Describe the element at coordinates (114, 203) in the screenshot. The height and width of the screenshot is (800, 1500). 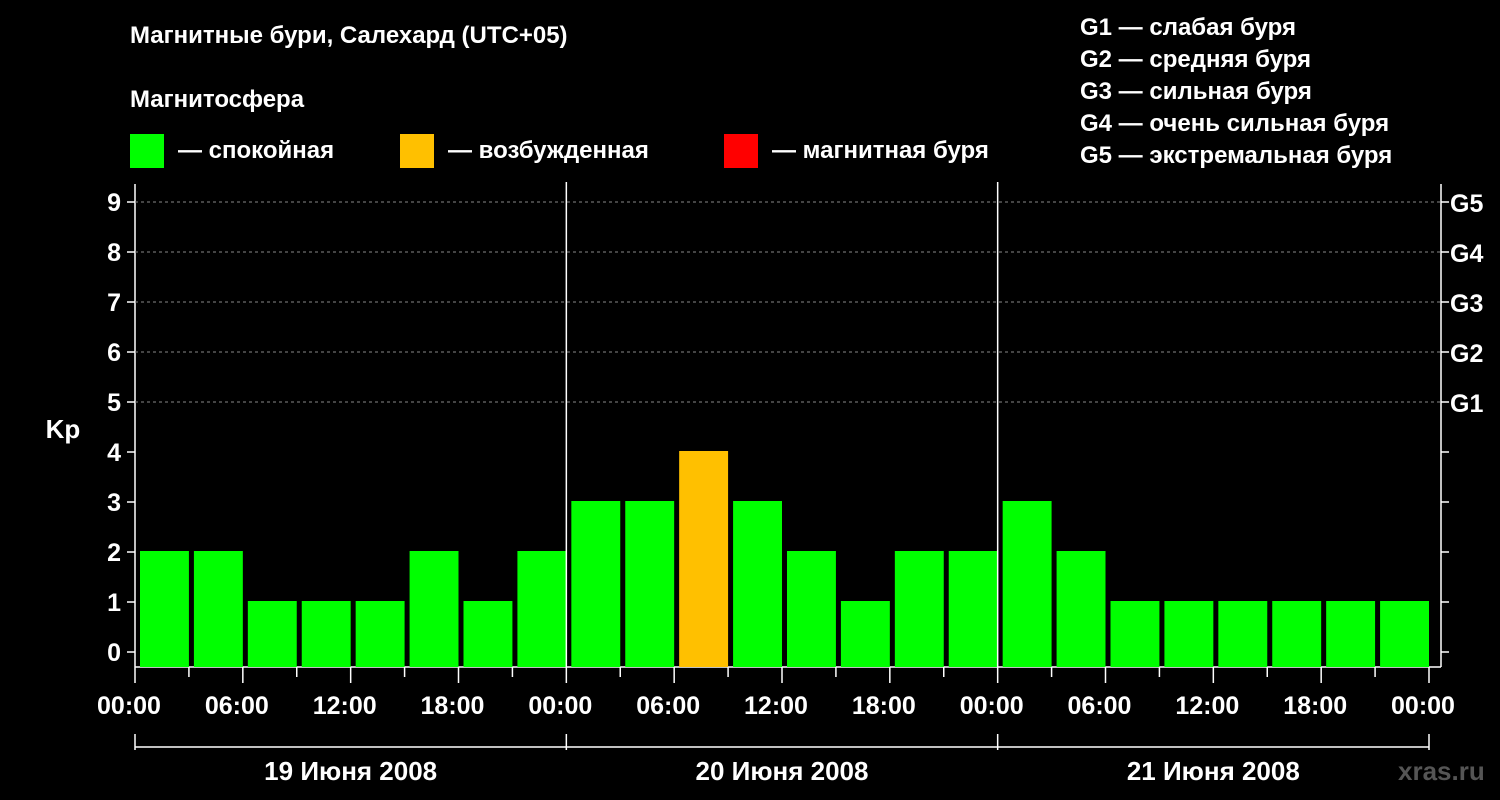
I see `y-tick-label: 9` at that location.